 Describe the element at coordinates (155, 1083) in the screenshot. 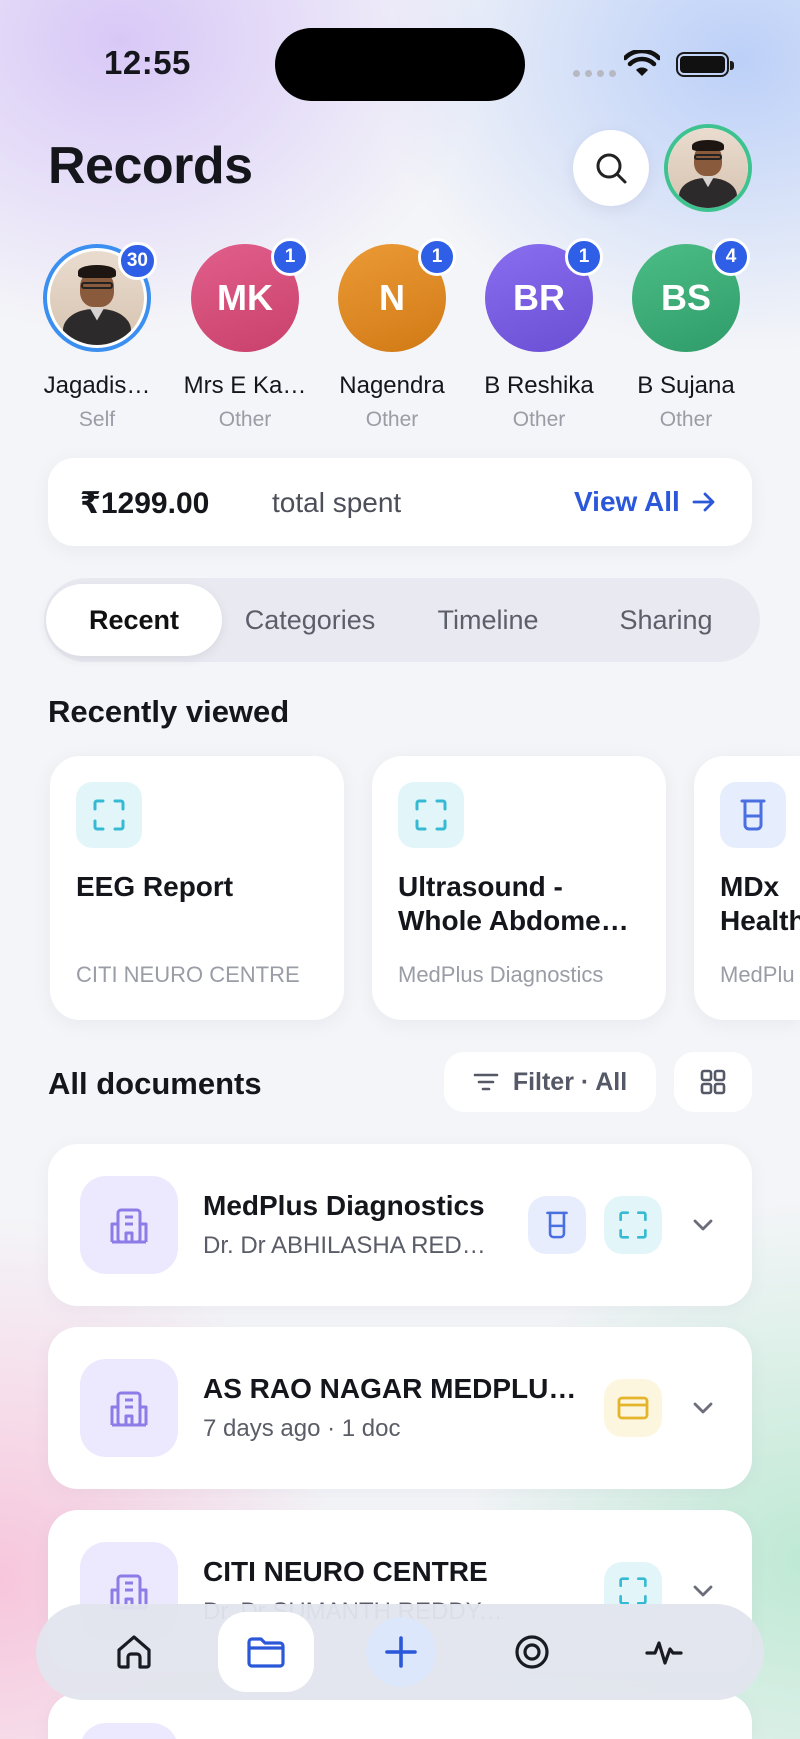

I see `all-documents-heading: All documents` at that location.